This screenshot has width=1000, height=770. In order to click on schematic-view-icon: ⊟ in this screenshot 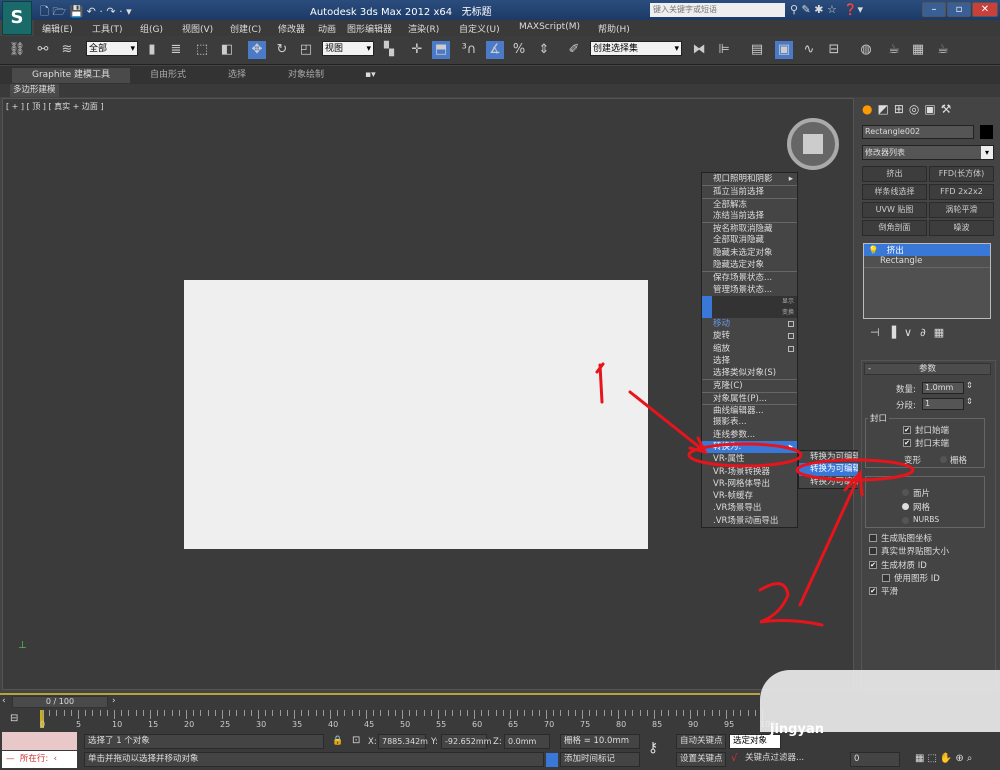, I will do `click(834, 50)`.